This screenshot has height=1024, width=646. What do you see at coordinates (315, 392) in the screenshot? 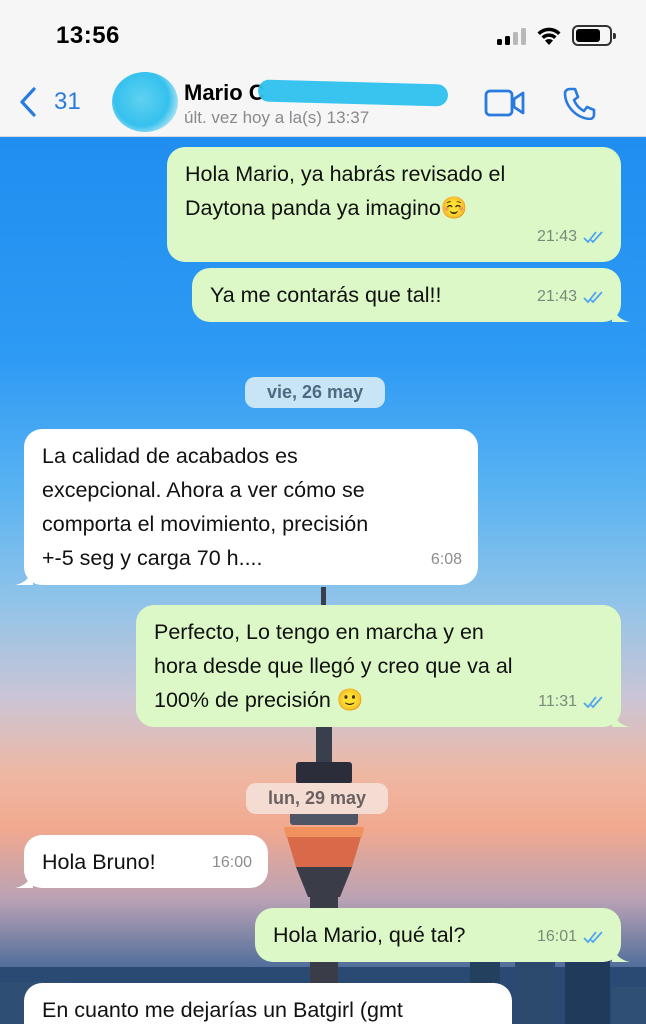
I see `date-separator: vie, 26 may` at bounding box center [315, 392].